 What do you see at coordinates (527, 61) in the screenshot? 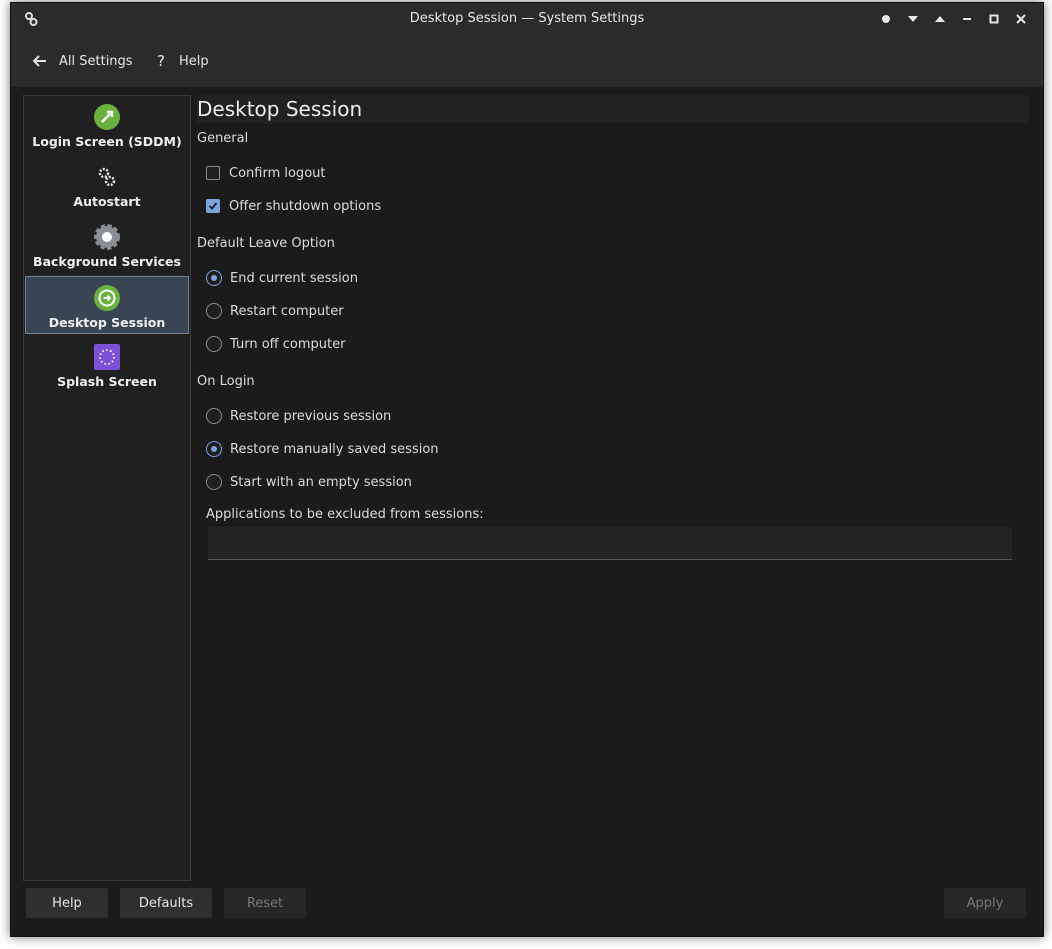
I see `toolbar: All Settings ? Help` at bounding box center [527, 61].